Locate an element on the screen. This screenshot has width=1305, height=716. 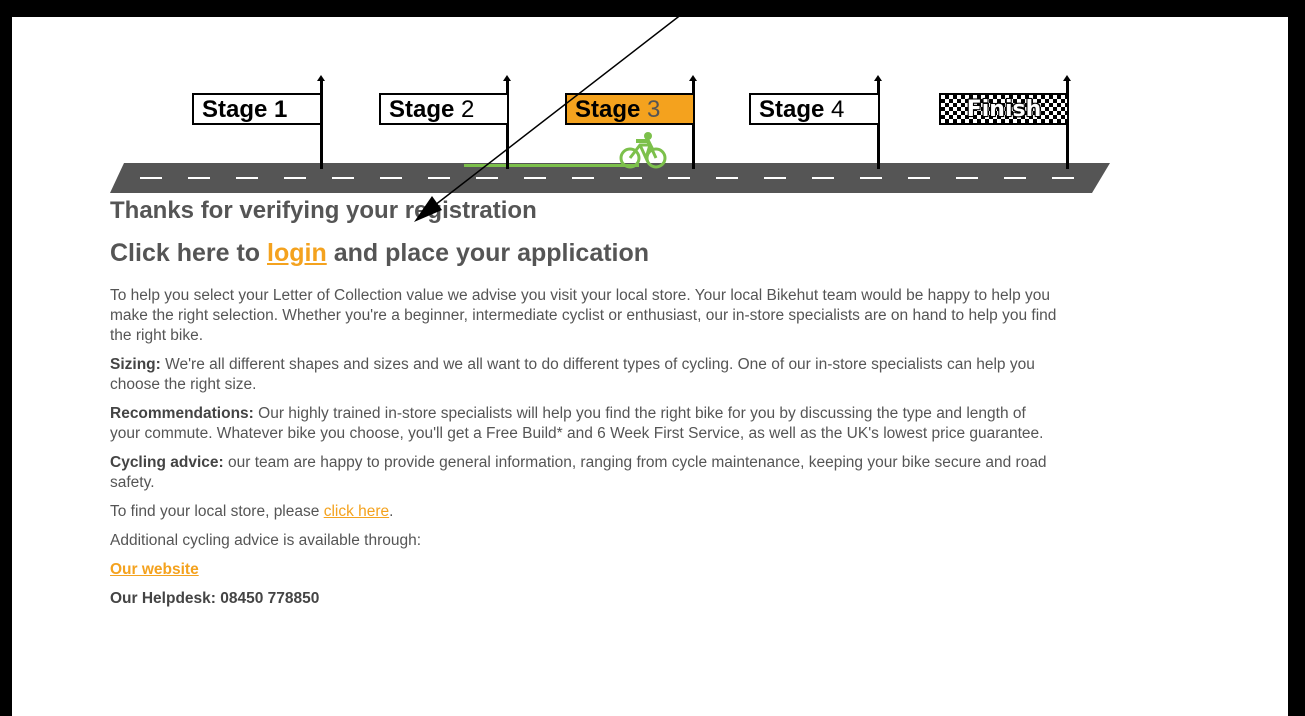
stage-2-word: Stage is located at coordinates (422, 109).